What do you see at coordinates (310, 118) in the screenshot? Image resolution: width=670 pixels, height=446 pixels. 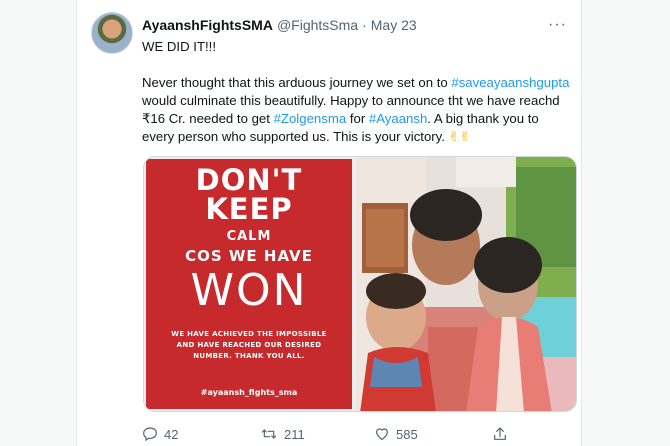 I see `hashtag-zolgensma: #Zolgensma` at bounding box center [310, 118].